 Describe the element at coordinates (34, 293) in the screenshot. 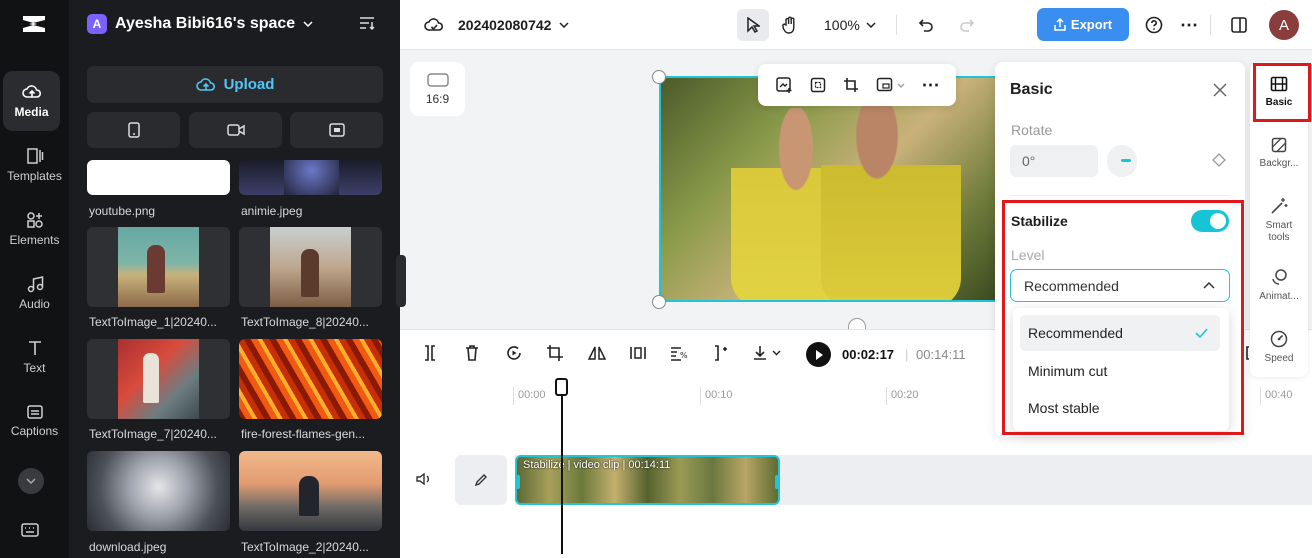

I see `nav-audio: Audio` at that location.